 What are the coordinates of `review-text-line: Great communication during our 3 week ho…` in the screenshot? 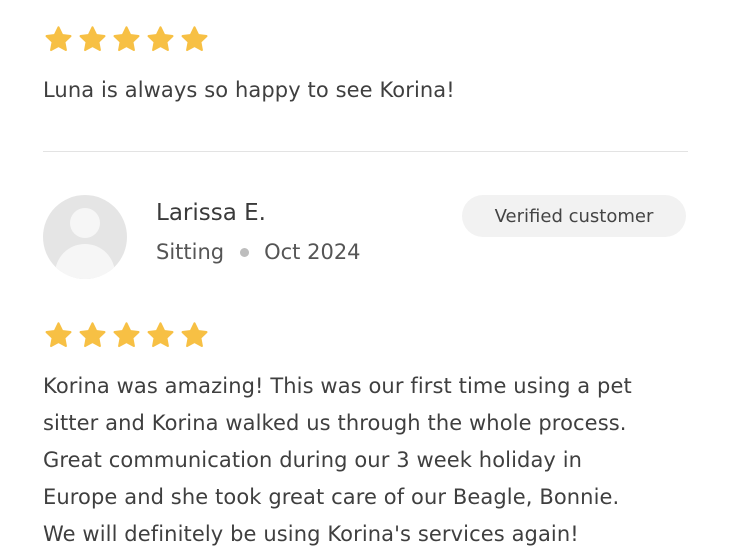 It's located at (313, 460).